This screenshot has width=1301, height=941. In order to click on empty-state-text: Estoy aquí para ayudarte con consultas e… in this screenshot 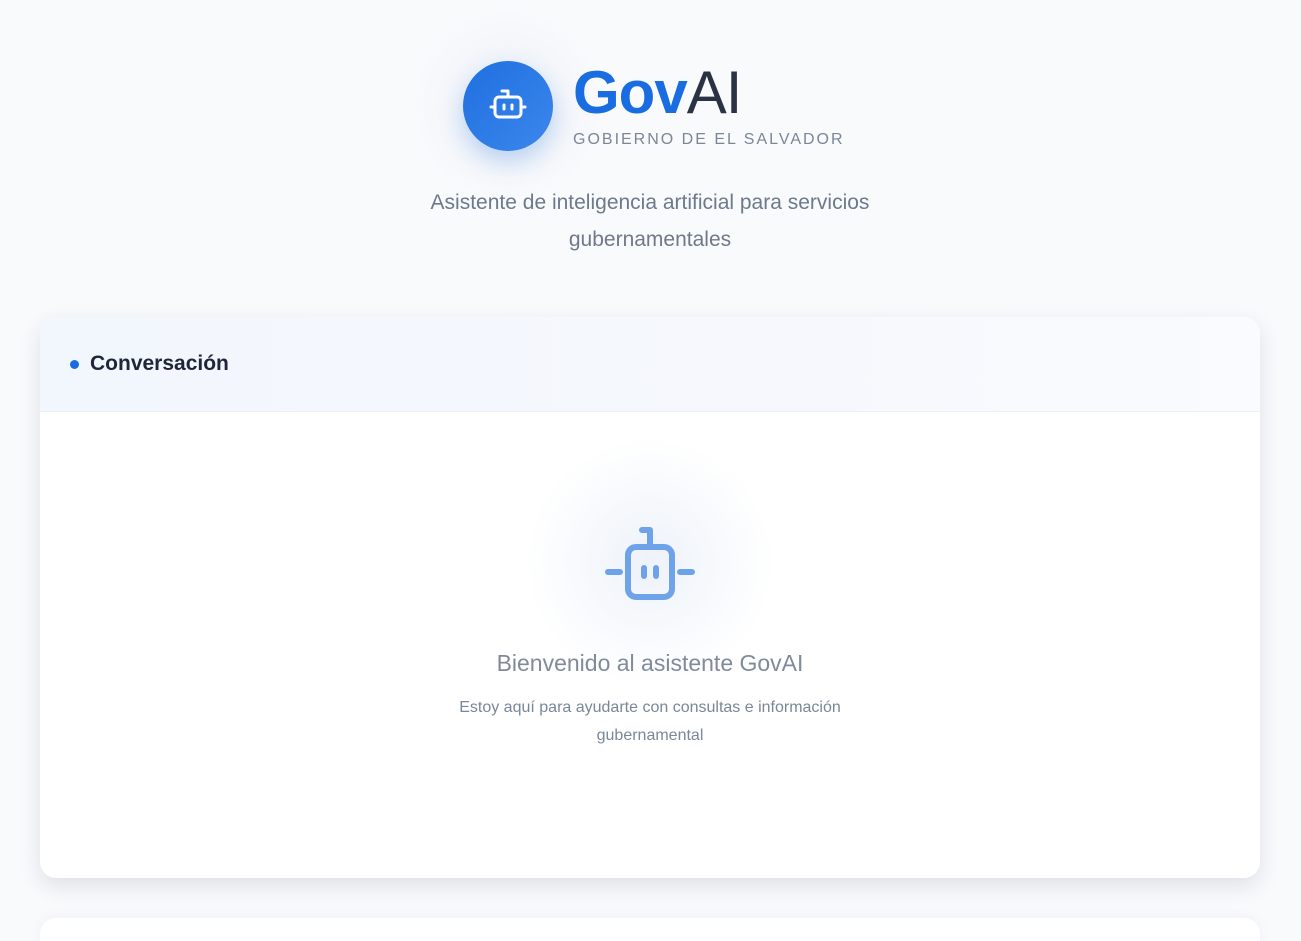, I will do `click(650, 721)`.